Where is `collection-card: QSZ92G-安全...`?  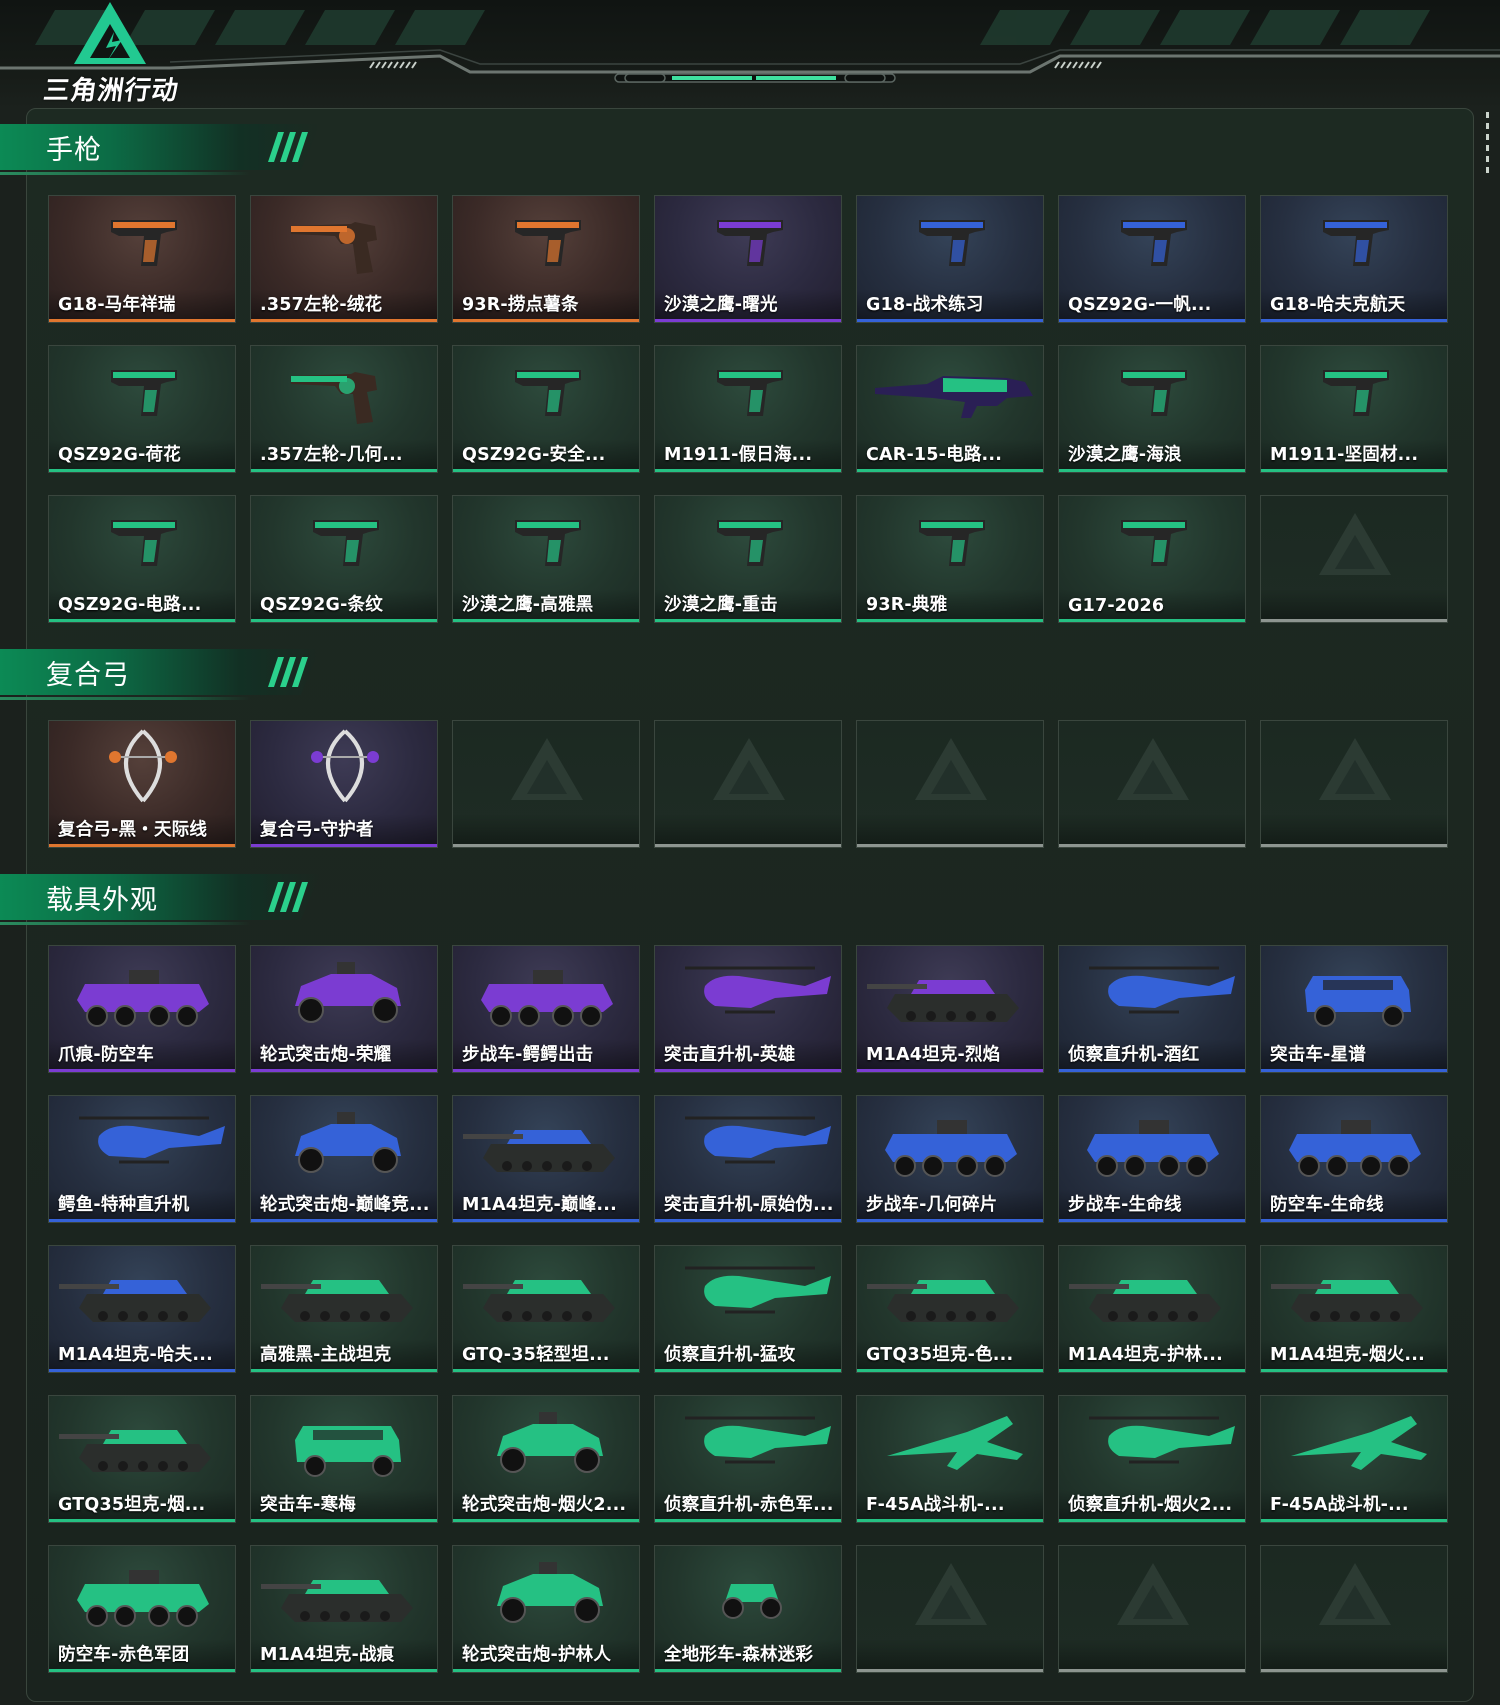 collection-card: QSZ92G-安全... is located at coordinates (546, 409).